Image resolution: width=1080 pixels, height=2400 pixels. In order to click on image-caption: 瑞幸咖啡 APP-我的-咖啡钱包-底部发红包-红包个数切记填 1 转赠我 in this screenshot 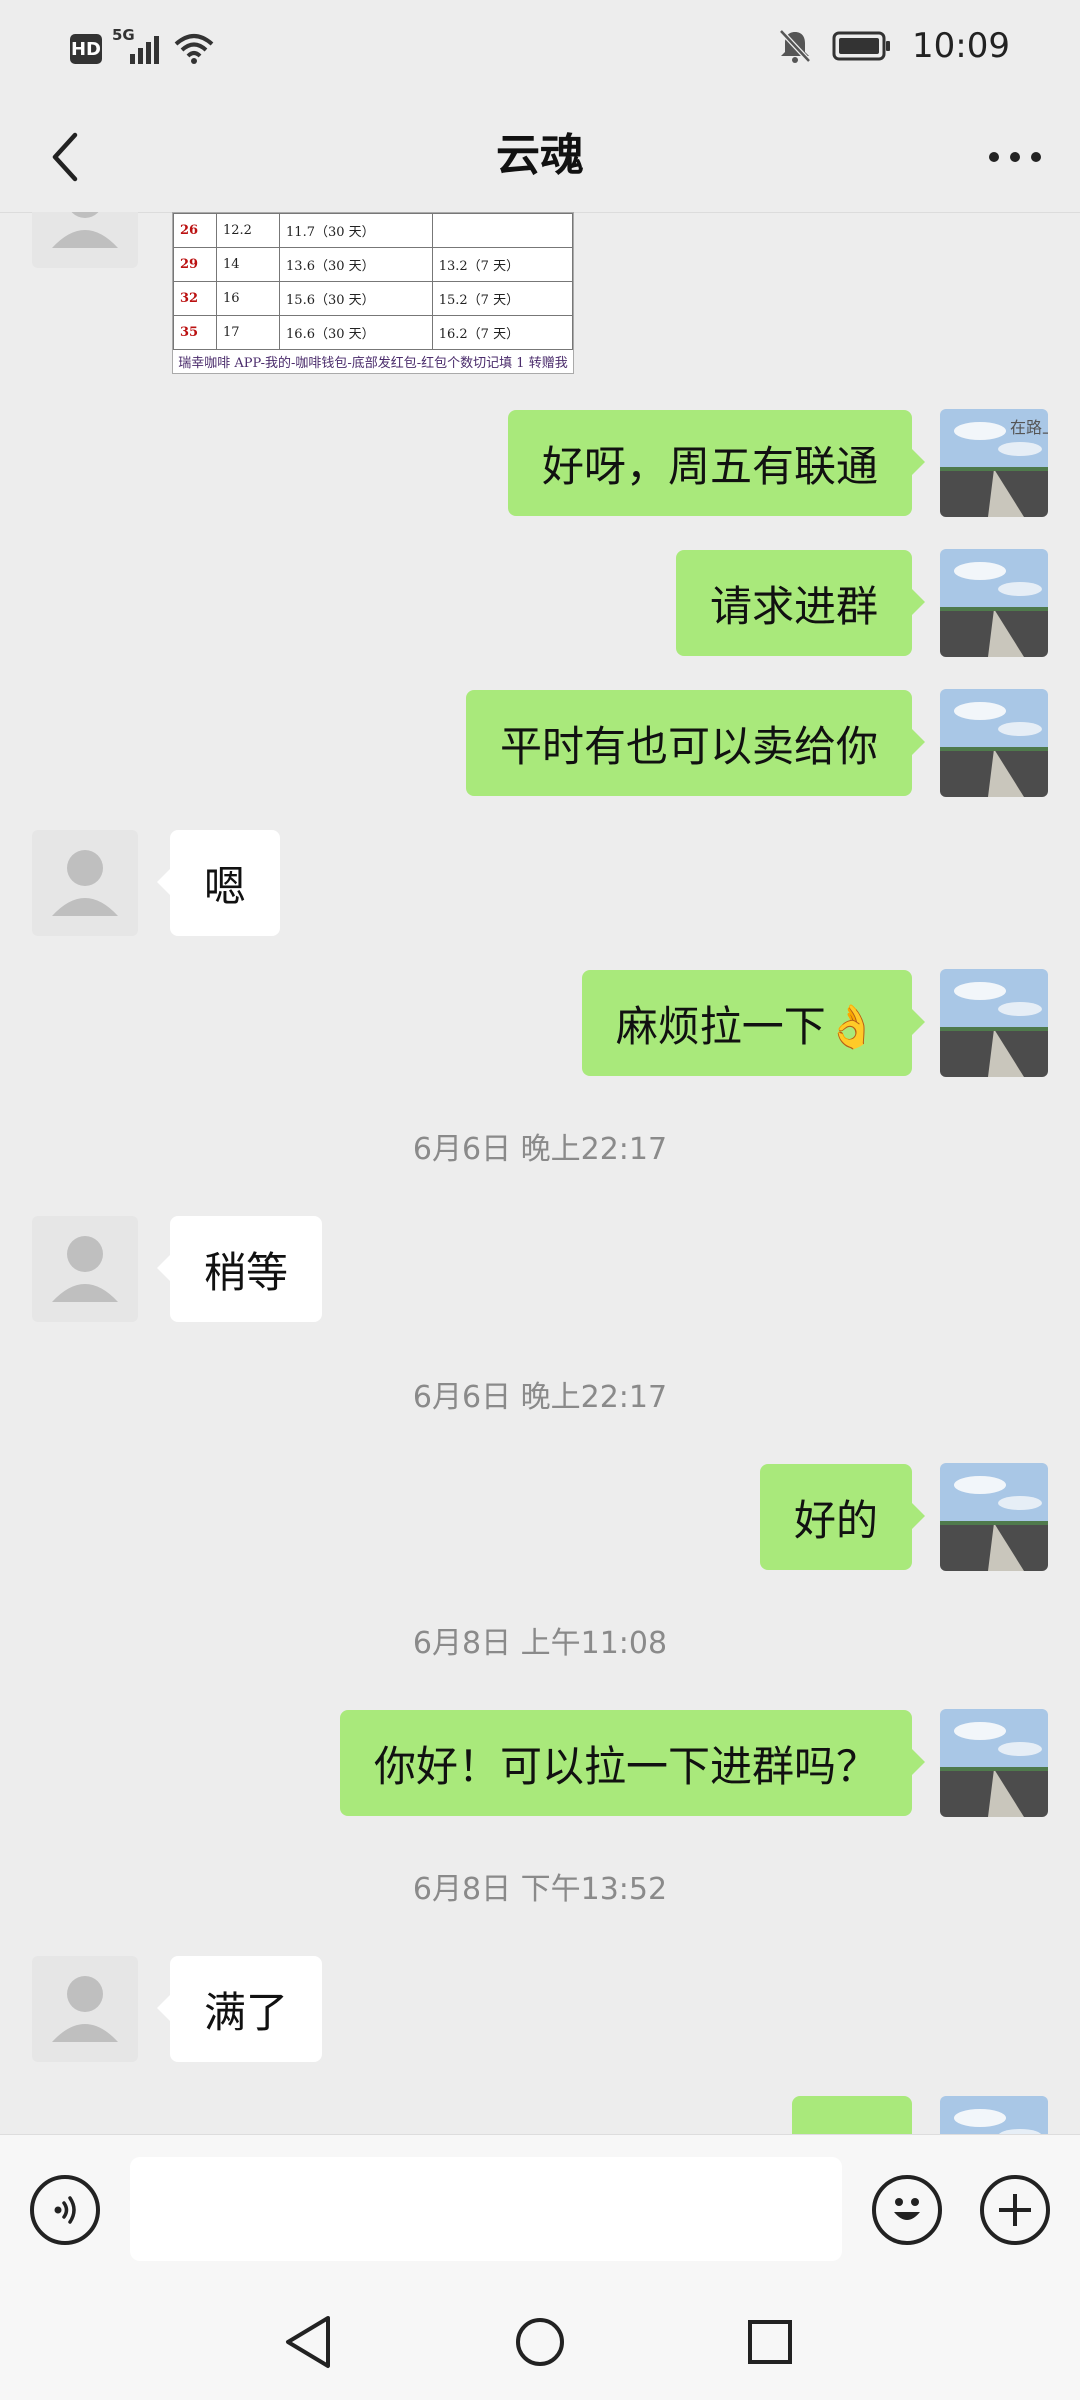, I will do `click(373, 363)`.